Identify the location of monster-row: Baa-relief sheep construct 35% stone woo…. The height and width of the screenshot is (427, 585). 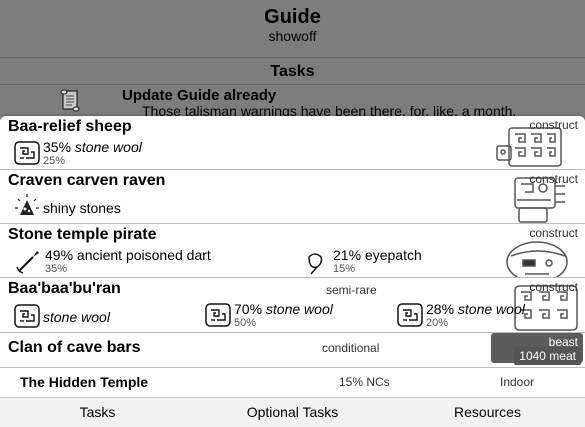
(292, 143).